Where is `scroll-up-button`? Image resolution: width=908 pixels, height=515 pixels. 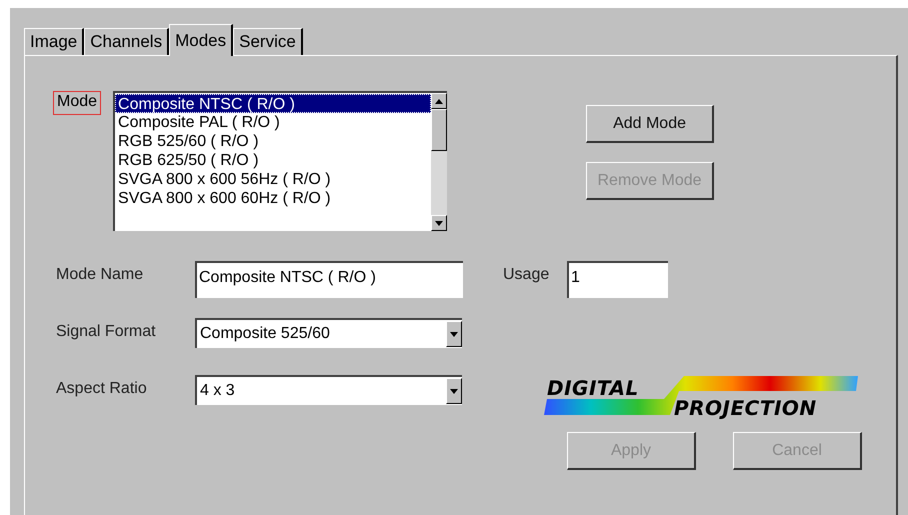
scroll-up-button is located at coordinates (439, 101).